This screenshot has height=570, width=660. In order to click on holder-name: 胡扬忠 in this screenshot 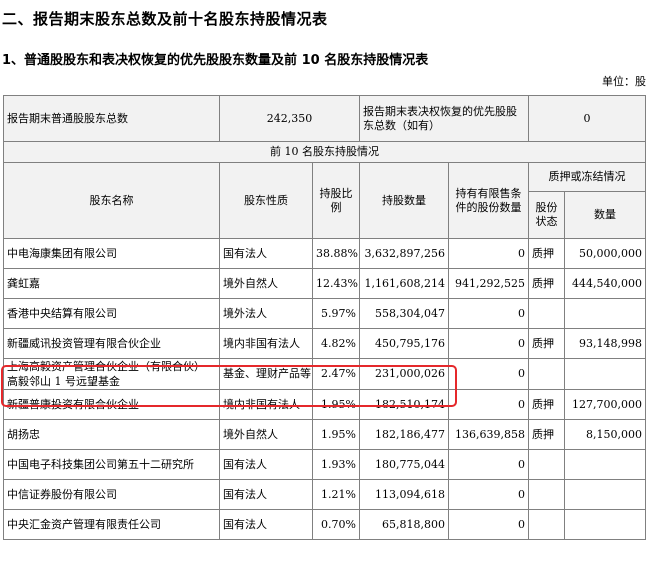, I will do `click(111, 434)`.